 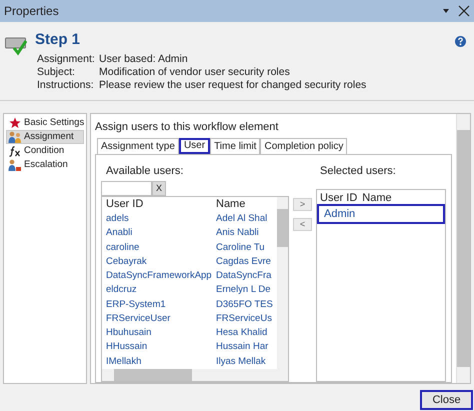 What do you see at coordinates (304, 146) in the screenshot?
I see `tab: Completion policy` at bounding box center [304, 146].